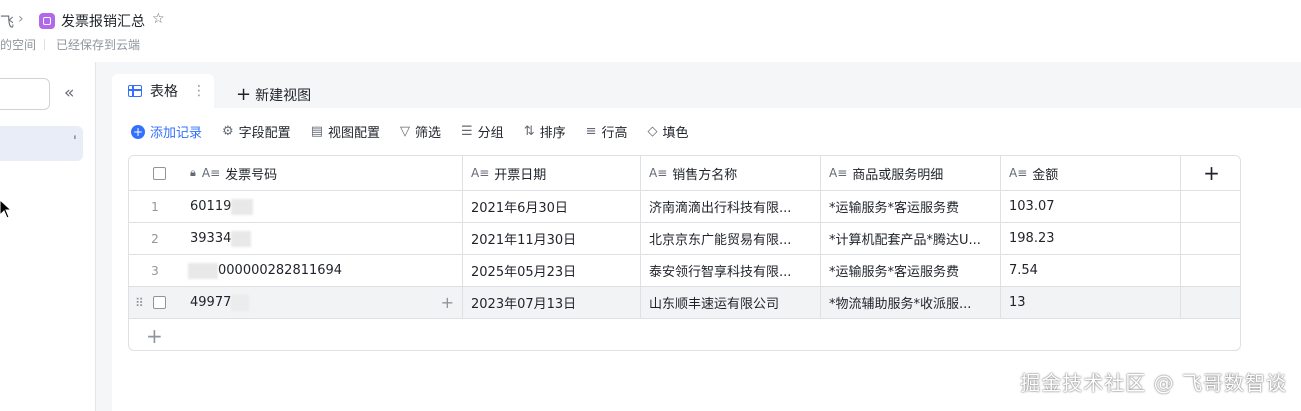  What do you see at coordinates (1091, 302) in the screenshot?
I see `amount-cell: 13` at bounding box center [1091, 302].